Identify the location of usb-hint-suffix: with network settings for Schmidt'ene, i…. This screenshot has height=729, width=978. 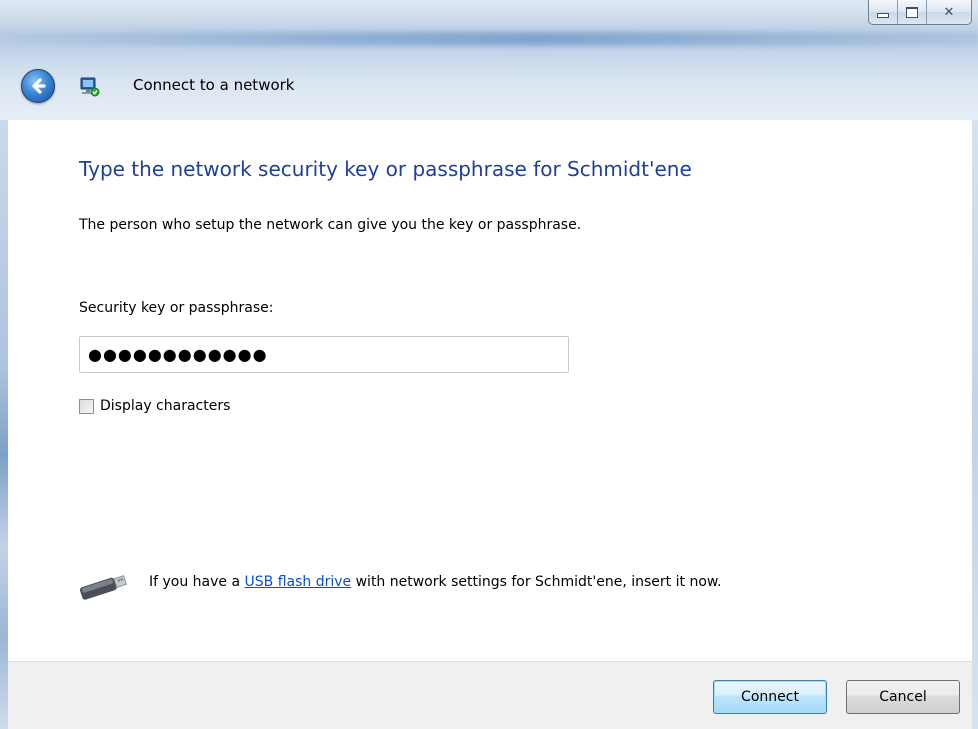
(536, 582).